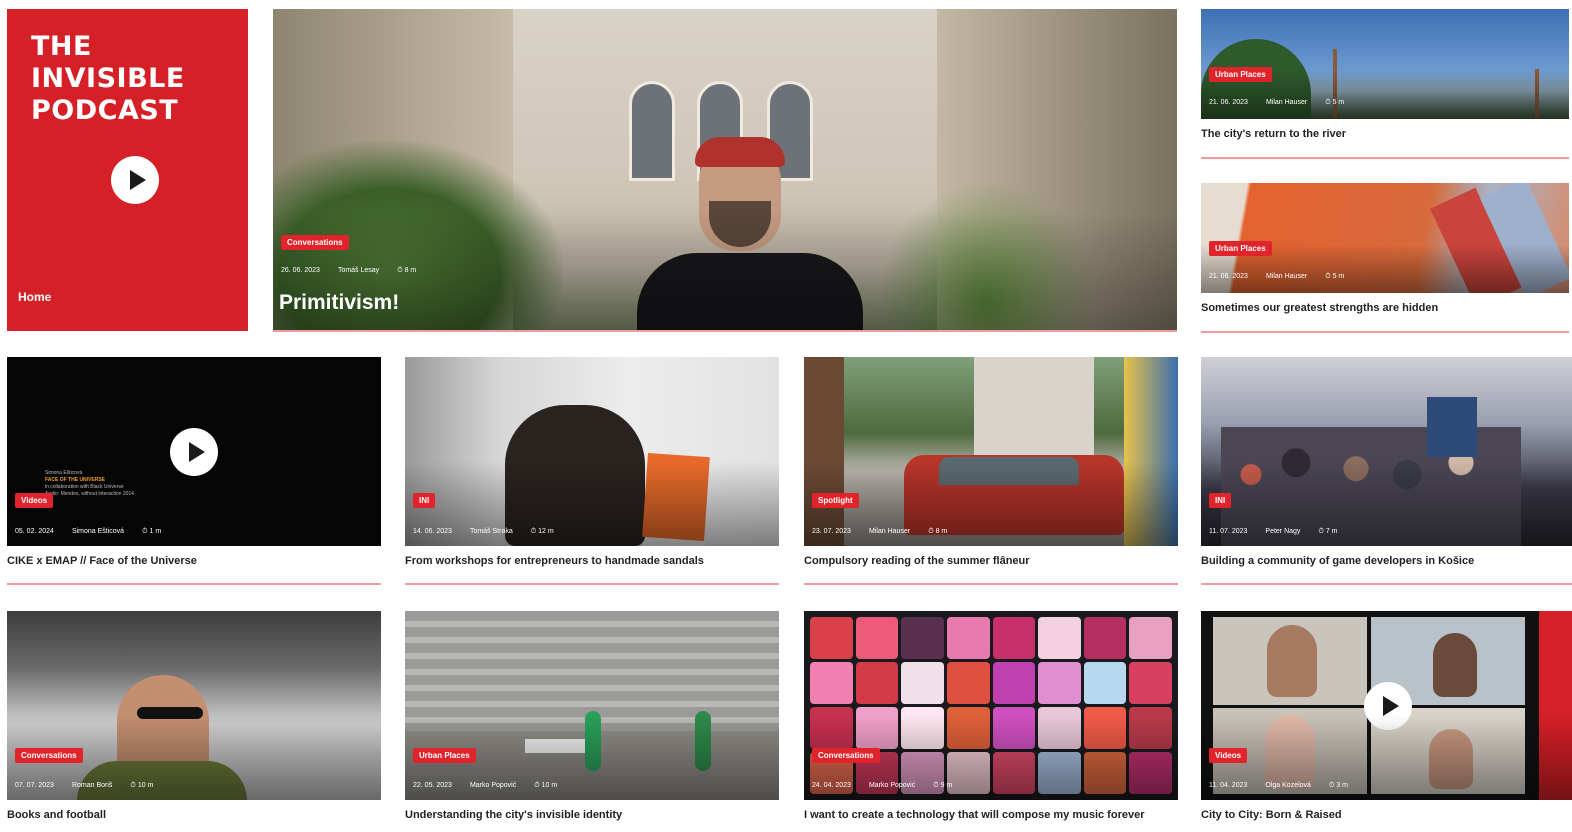 This screenshot has width=1572, height=832. Describe the element at coordinates (1282, 532) in the screenshot. I see `article-author: Peter Nagy` at that location.